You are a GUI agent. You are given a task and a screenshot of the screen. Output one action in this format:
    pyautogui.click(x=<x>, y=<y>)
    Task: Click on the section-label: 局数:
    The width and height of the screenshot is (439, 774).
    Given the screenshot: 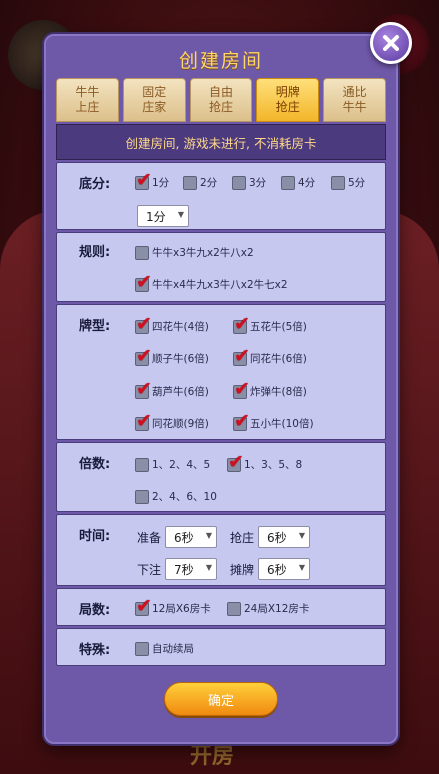 What is the action you would take?
    pyautogui.click(x=95, y=610)
    